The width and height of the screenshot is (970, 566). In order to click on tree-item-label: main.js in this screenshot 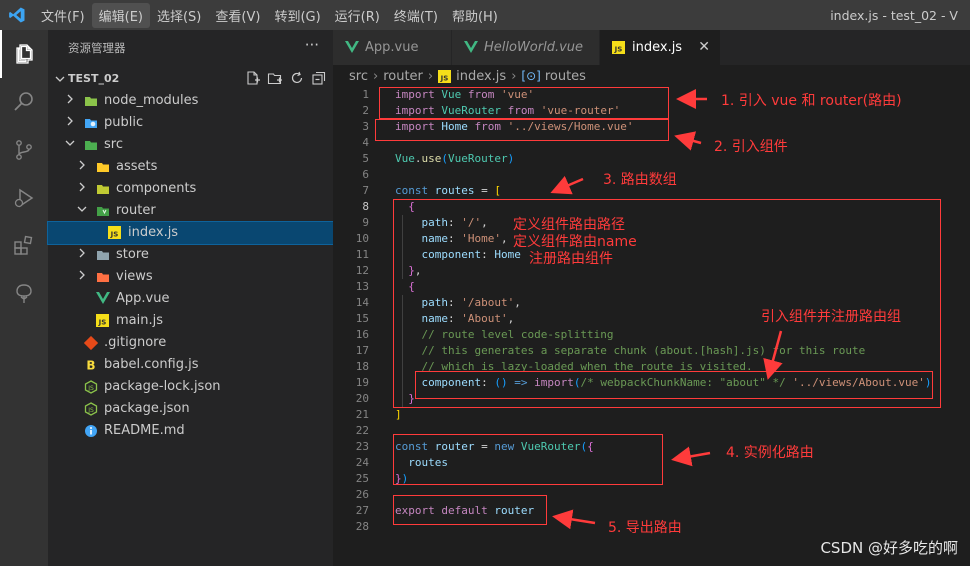, I will do `click(139, 320)`.